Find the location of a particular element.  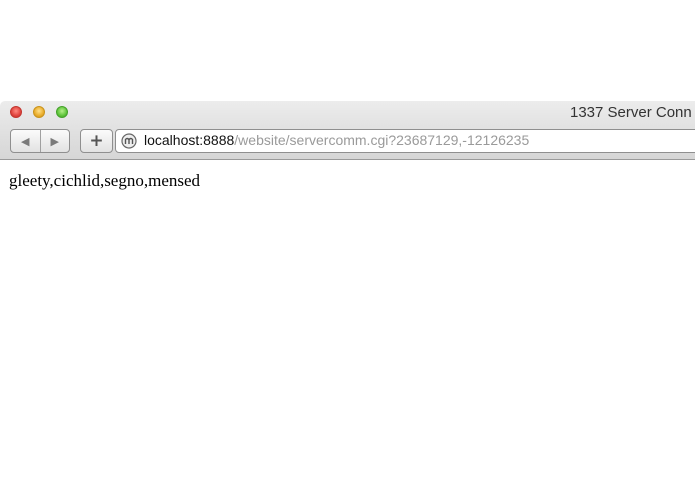

minimize-window-button is located at coordinates (39, 112).